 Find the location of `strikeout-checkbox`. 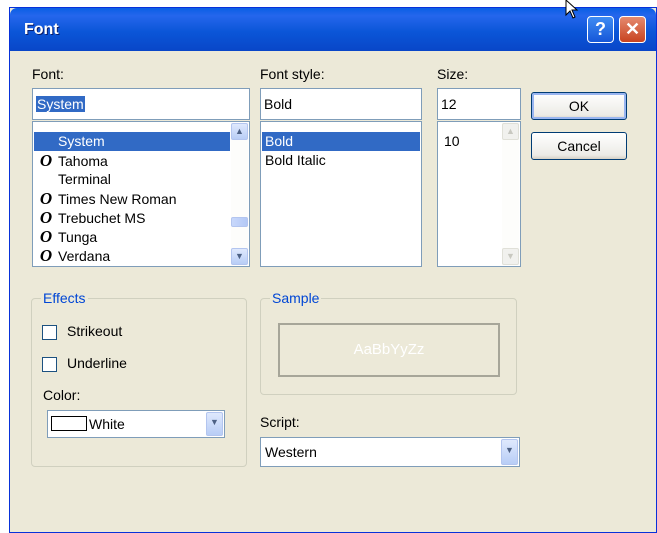

strikeout-checkbox is located at coordinates (49, 332).